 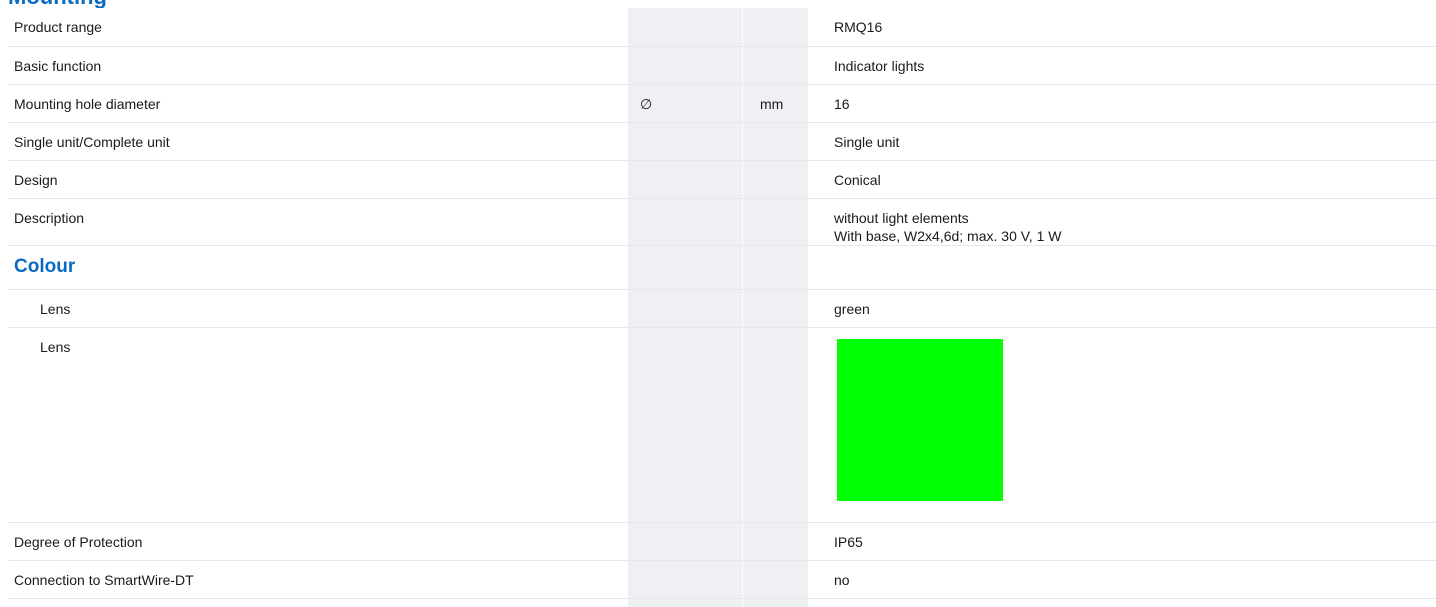 I want to click on row-value: RMQ16, so click(x=1131, y=27).